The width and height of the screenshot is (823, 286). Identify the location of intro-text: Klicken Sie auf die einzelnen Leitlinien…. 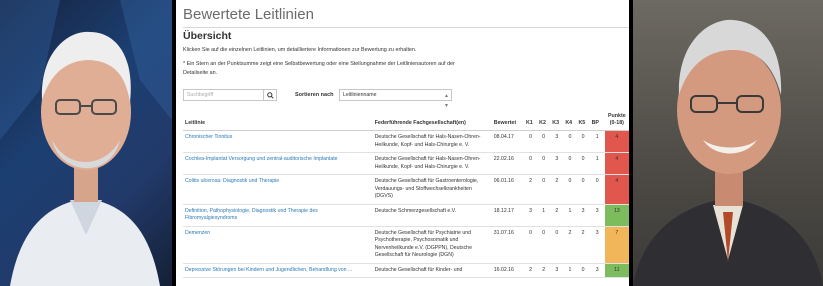
(300, 50).